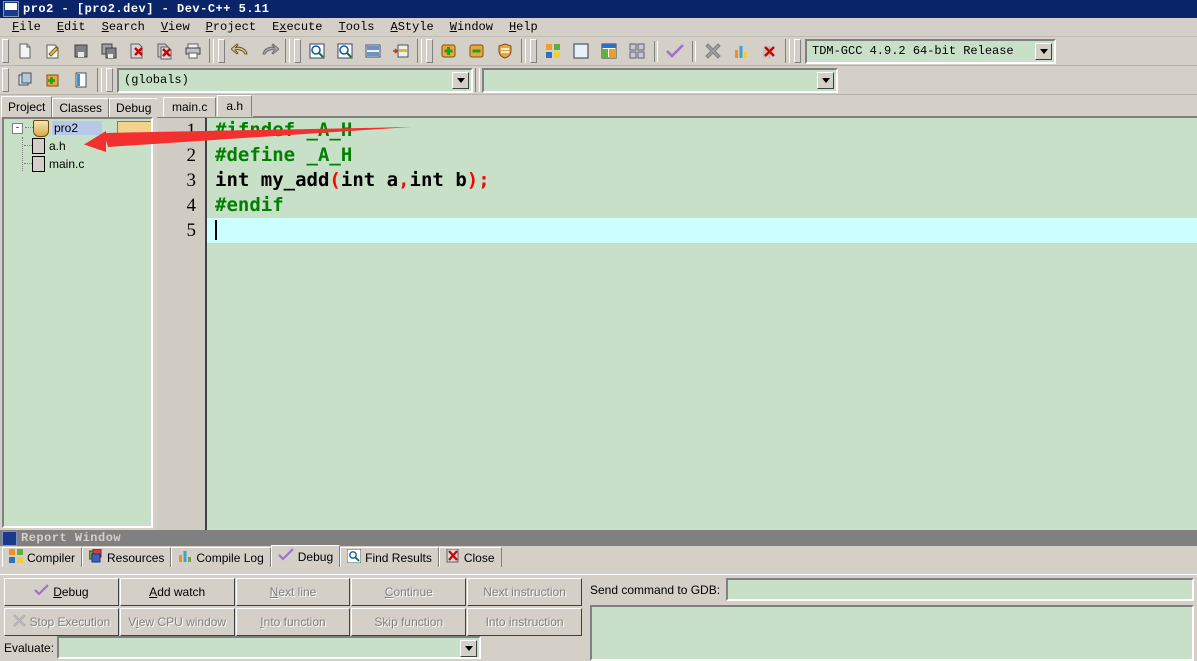 The width and height of the screenshot is (1197, 661). I want to click on rebuild-all-icon, so click(637, 51).